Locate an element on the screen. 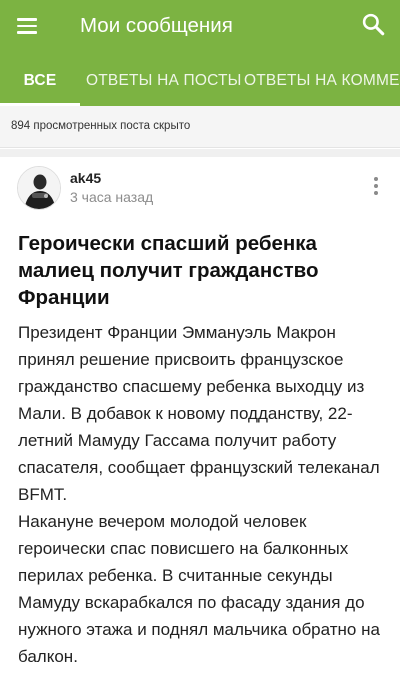  avatar-image is located at coordinates (39, 188).